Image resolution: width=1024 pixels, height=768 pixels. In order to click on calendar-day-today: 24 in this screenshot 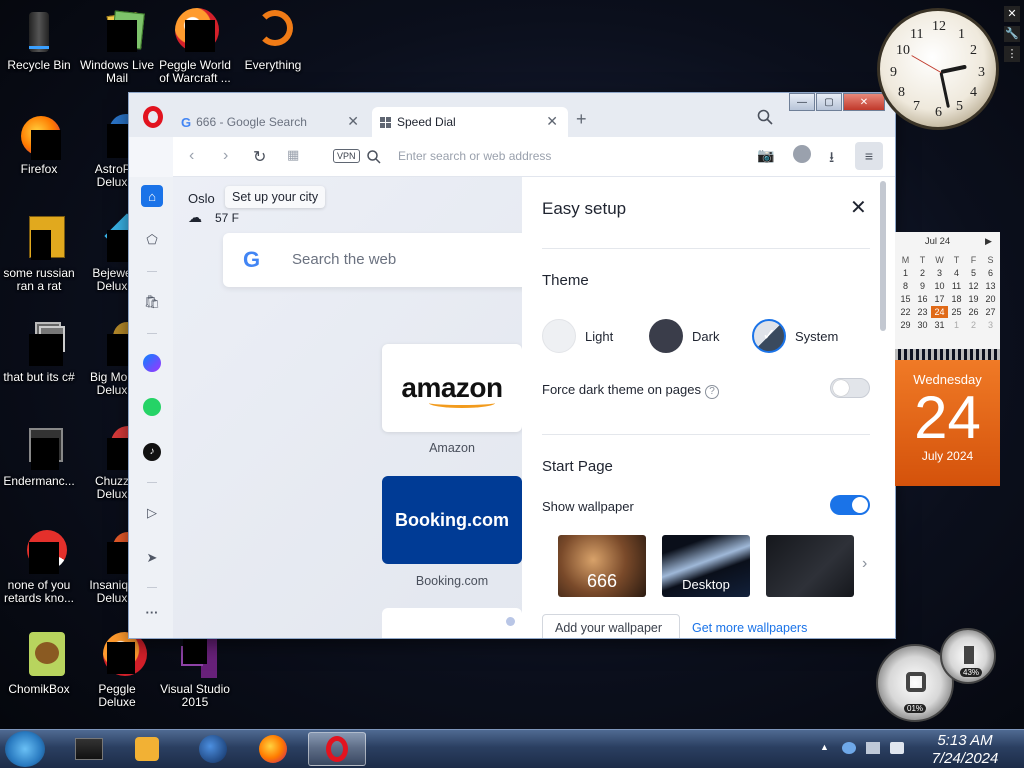, I will do `click(939, 312)`.